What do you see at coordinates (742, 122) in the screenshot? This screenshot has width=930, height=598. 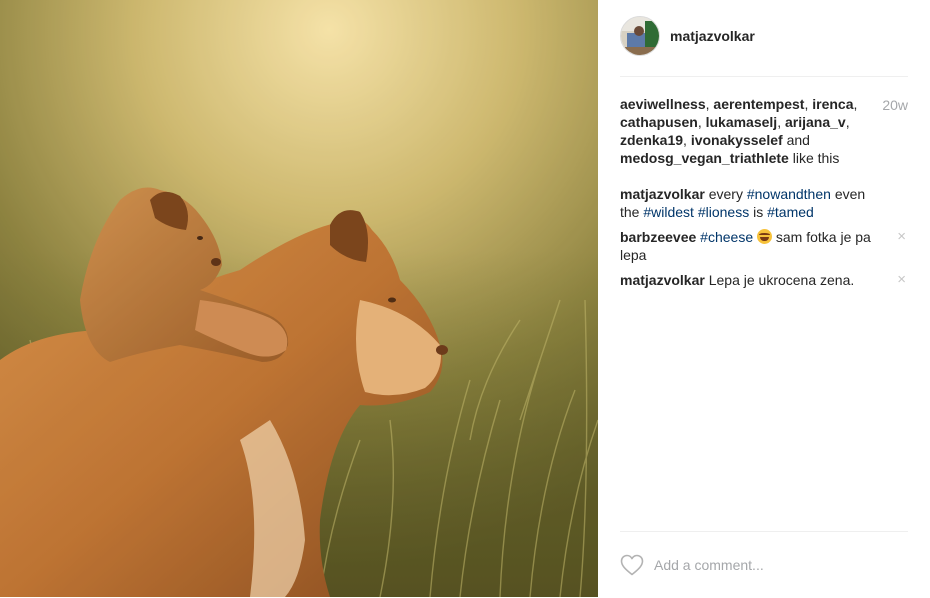 I see `like-user-link: lukamaselj` at bounding box center [742, 122].